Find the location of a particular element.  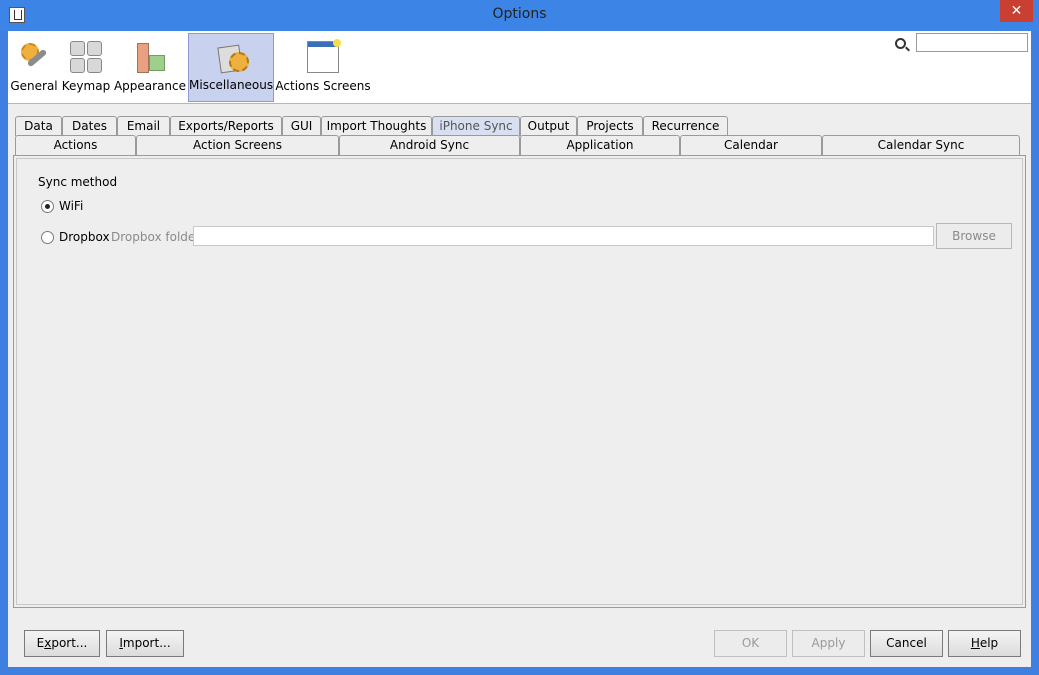

ok-button: OK is located at coordinates (750, 643).